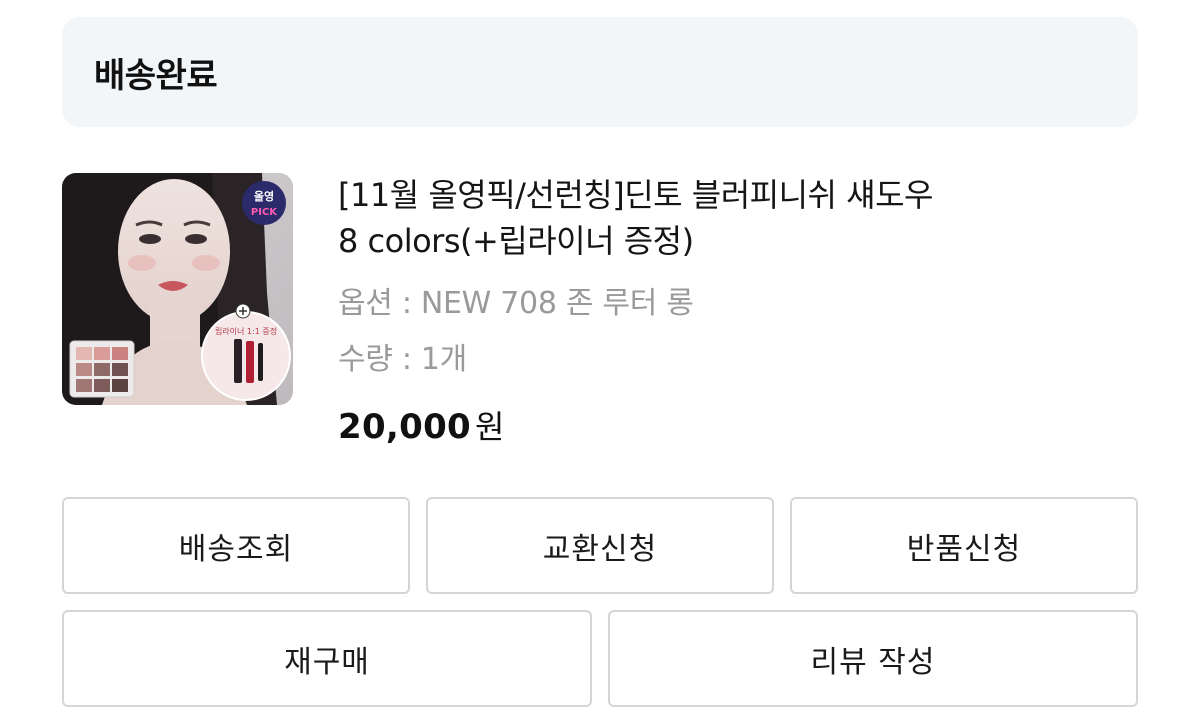 Image resolution: width=1200 pixels, height=717 pixels. What do you see at coordinates (405, 427) in the screenshot?
I see `price-amount: 20,000` at bounding box center [405, 427].